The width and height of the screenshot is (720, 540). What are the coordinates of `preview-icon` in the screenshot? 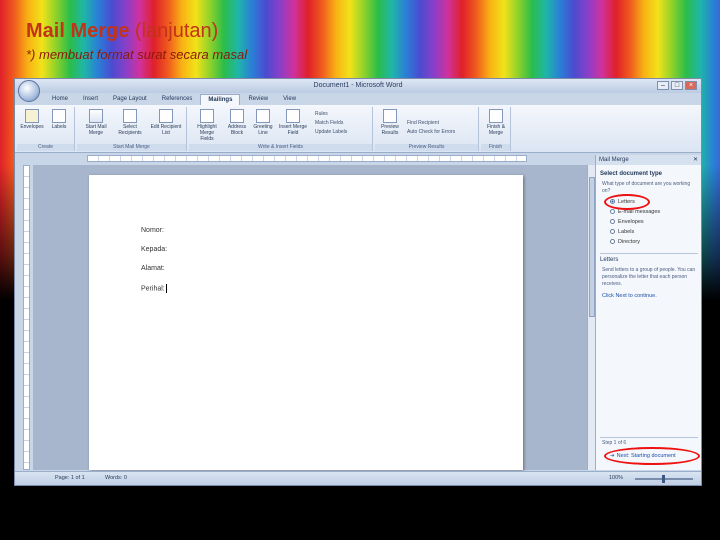 It's located at (390, 116).